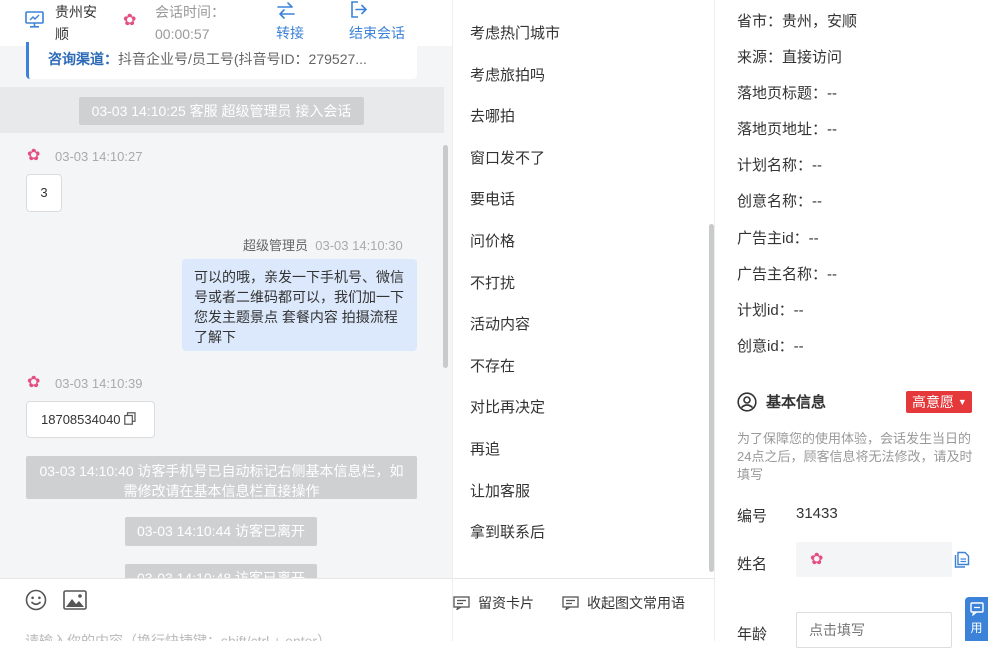 This screenshot has height=648, width=988. I want to click on emoji-icon, so click(36, 600).